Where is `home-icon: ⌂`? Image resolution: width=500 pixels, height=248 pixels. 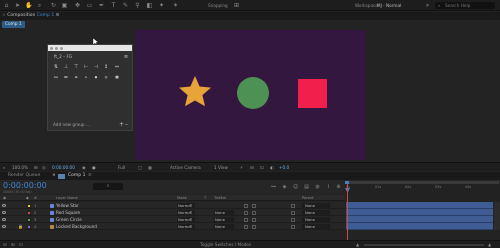 home-icon: ⌂ is located at coordinates (6, 5).